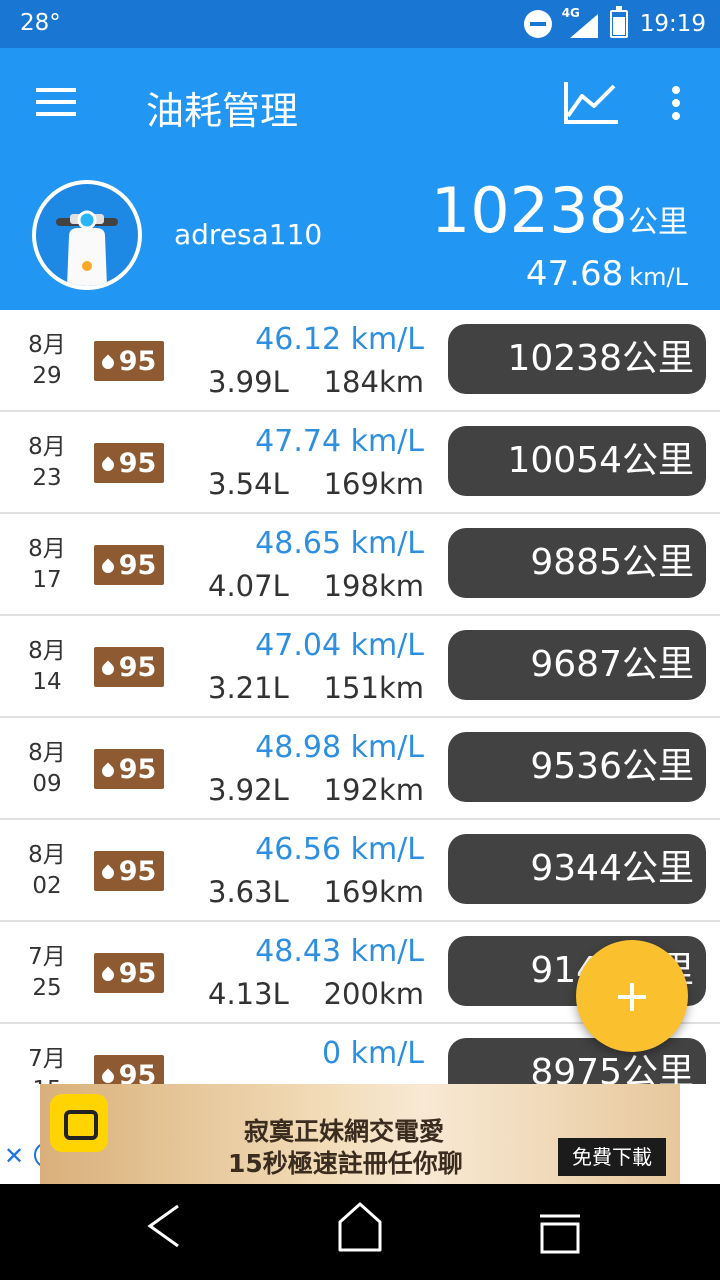  What do you see at coordinates (79, 1123) in the screenshot?
I see `ad-logo-icon` at bounding box center [79, 1123].